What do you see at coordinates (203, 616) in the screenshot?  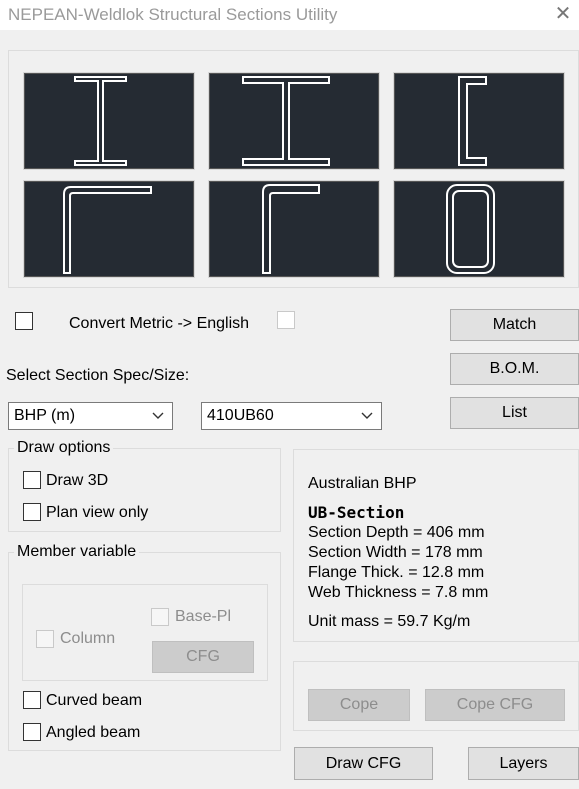 I see `base-pl-label: Base-Pl` at bounding box center [203, 616].